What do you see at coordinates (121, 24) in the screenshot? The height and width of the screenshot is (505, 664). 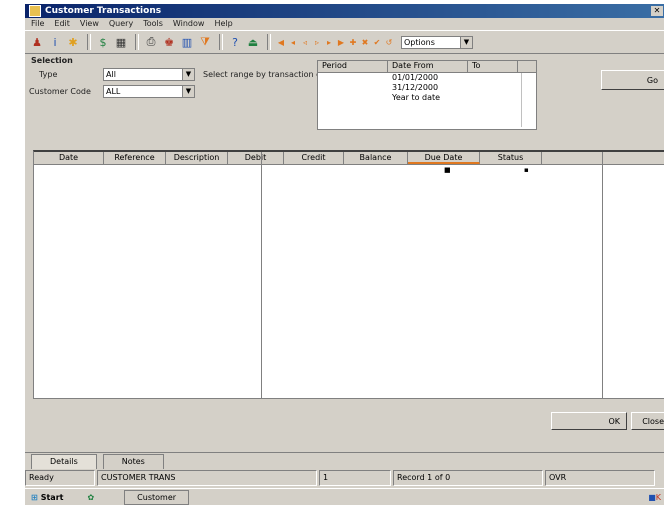 I see `menu-query: Query` at bounding box center [121, 24].